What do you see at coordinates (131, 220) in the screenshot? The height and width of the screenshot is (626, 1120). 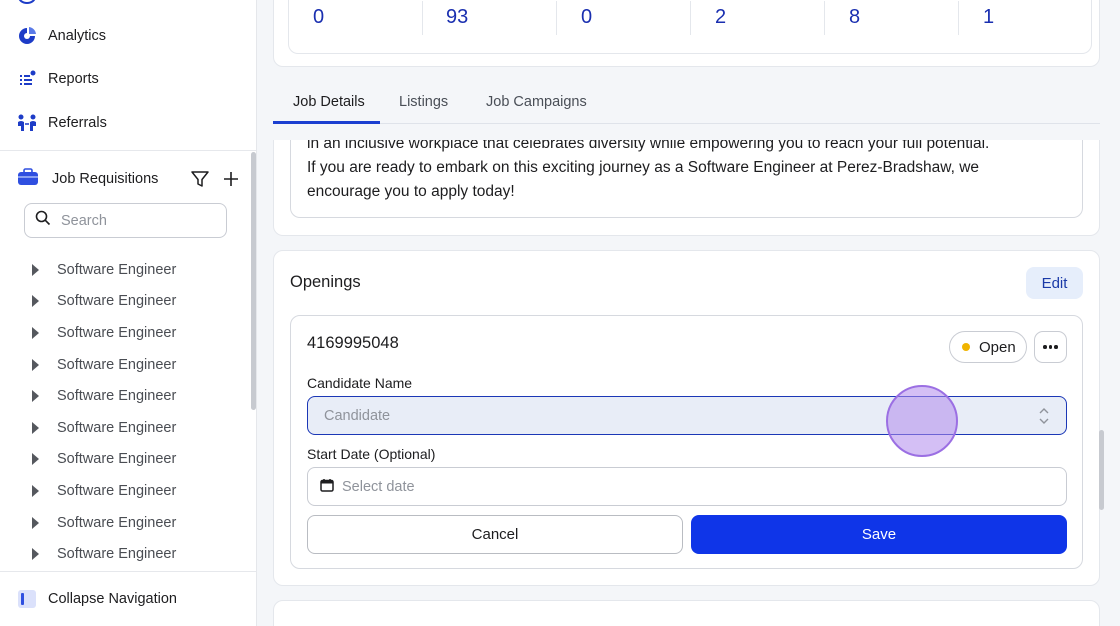 I see `search-input` at bounding box center [131, 220].